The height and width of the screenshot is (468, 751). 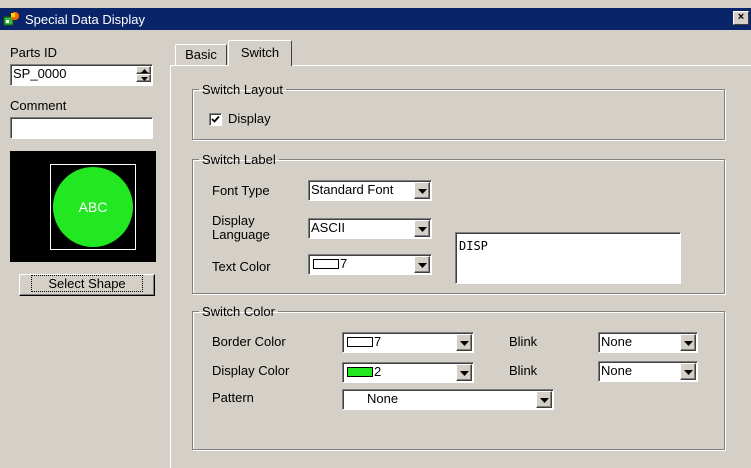 I want to click on font-type-select: Standard Font, so click(x=370, y=190).